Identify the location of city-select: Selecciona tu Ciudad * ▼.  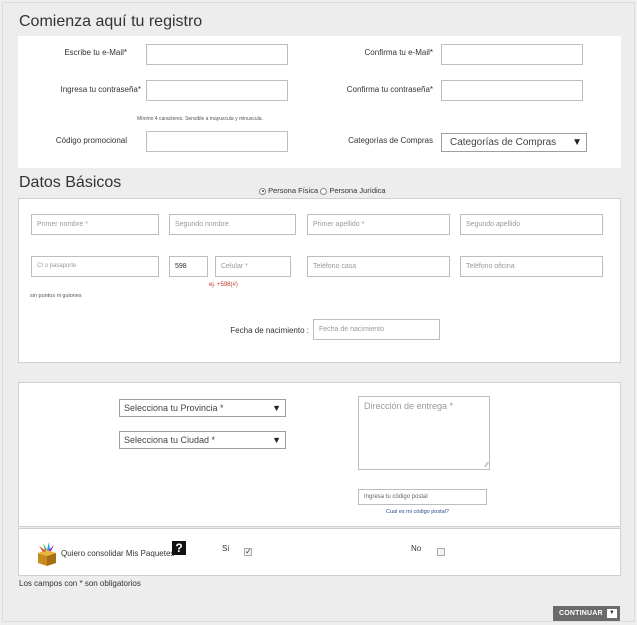
(202, 440).